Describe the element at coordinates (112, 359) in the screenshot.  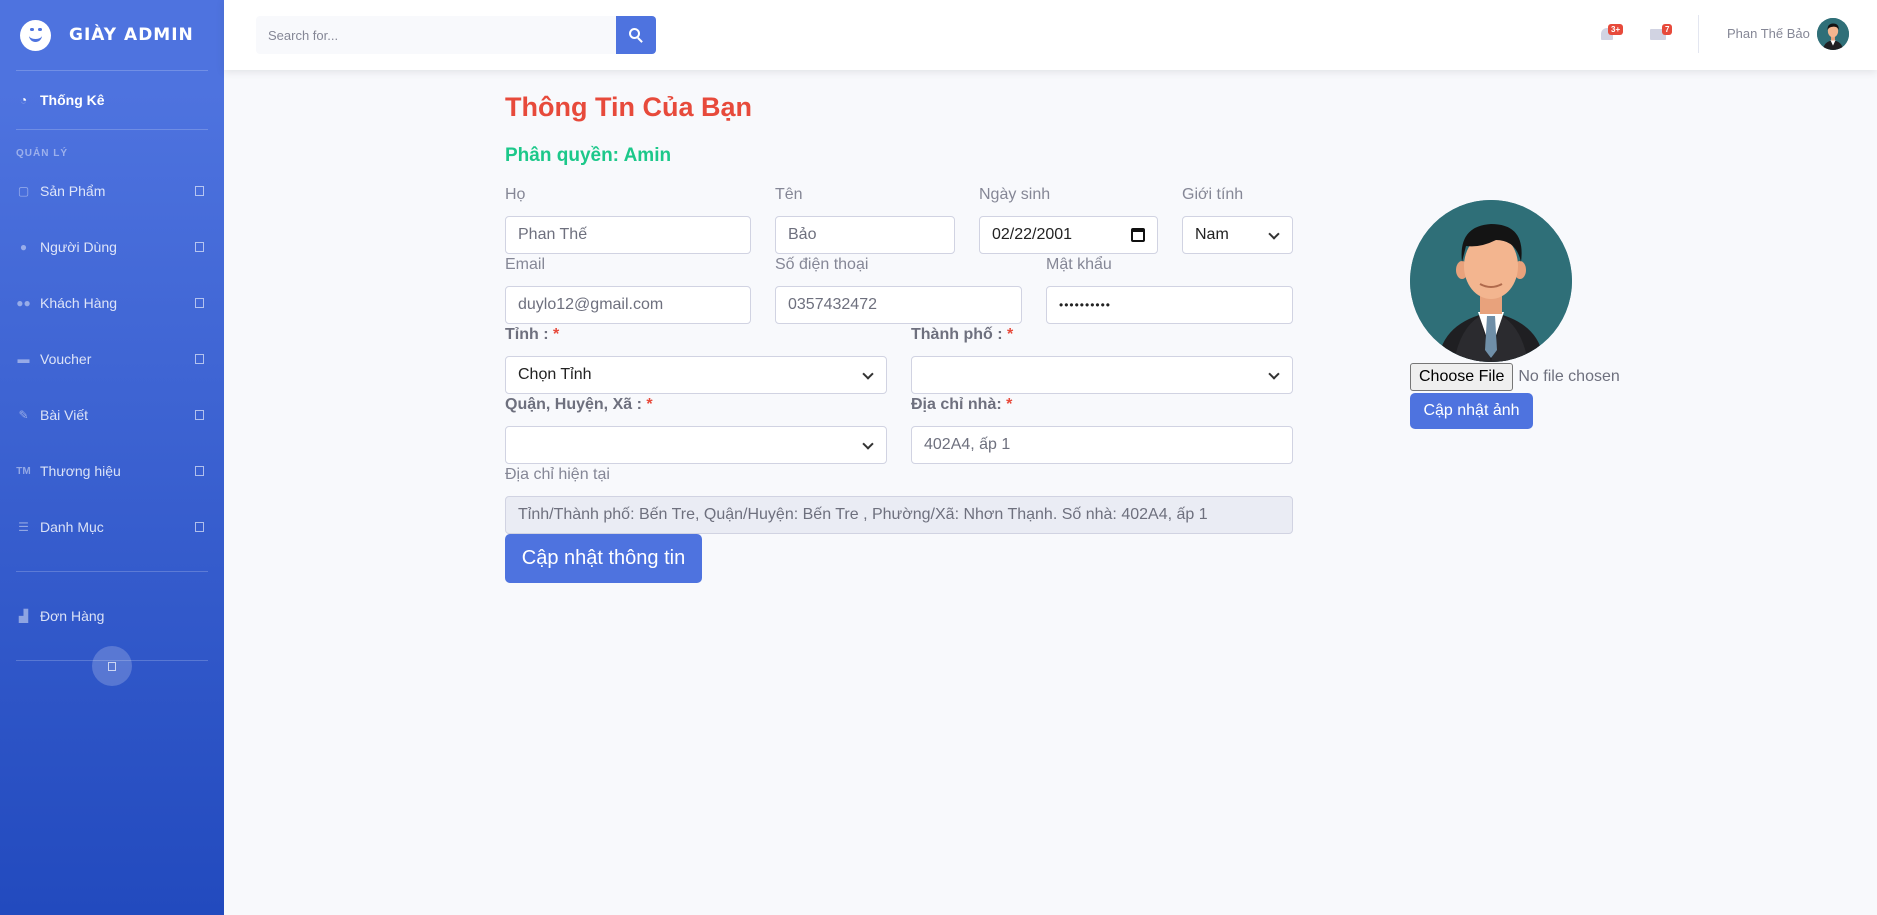
I see `sidebar-item-voucher: ▬ Voucher` at that location.